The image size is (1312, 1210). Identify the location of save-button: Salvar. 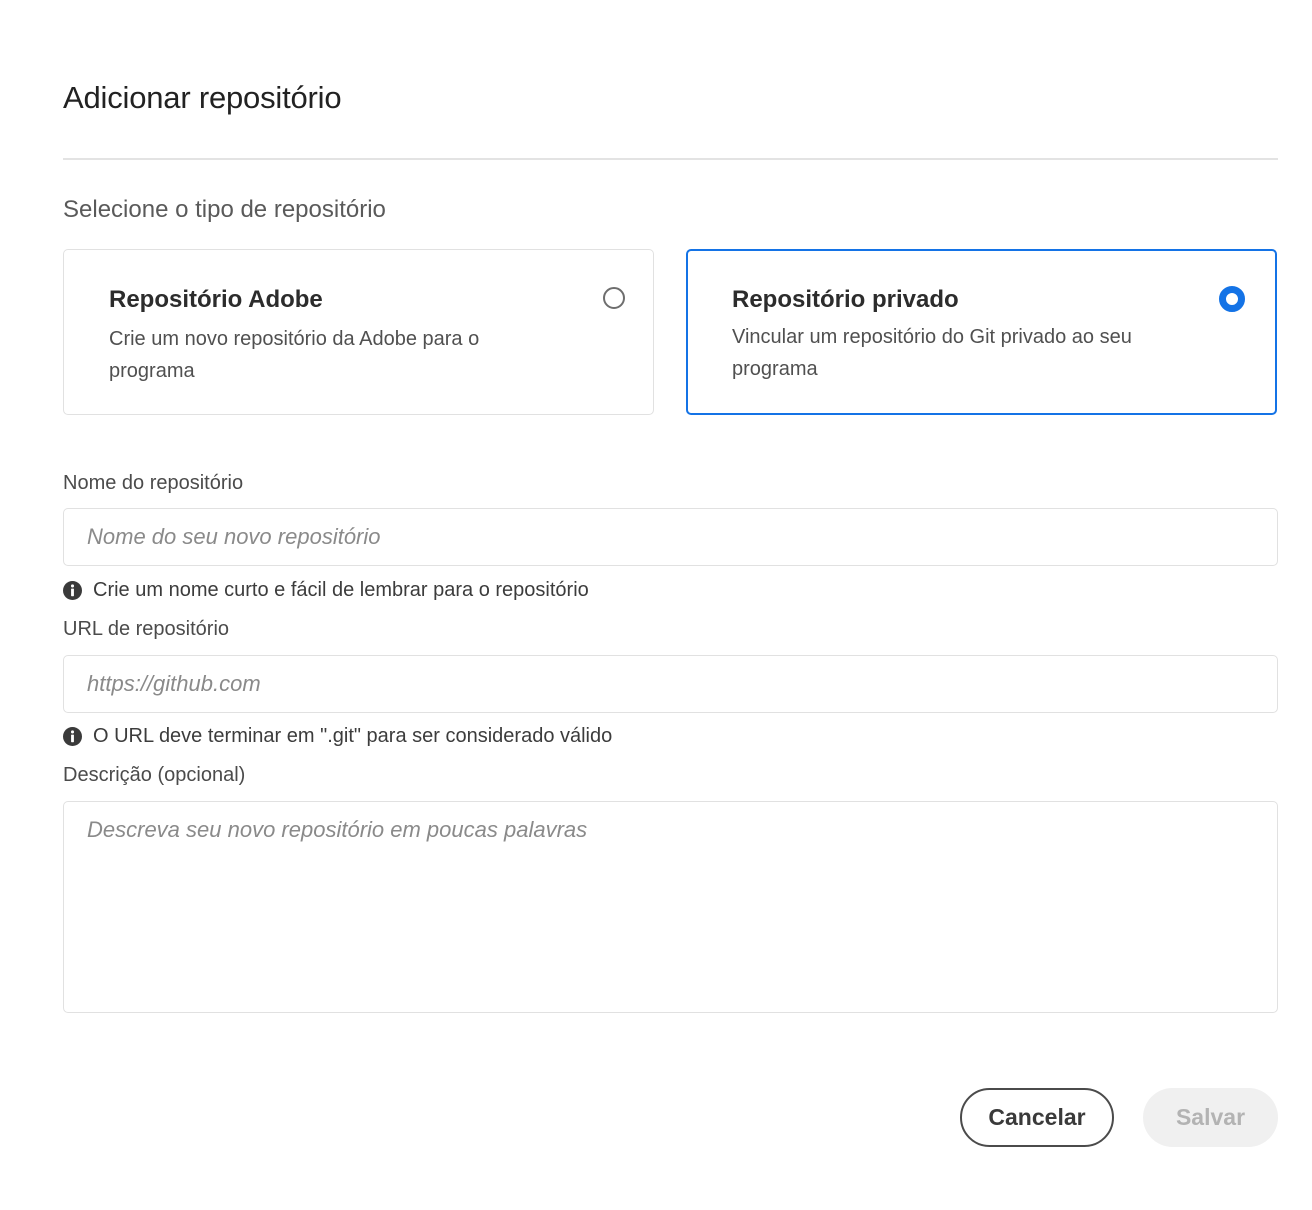
(1210, 1117).